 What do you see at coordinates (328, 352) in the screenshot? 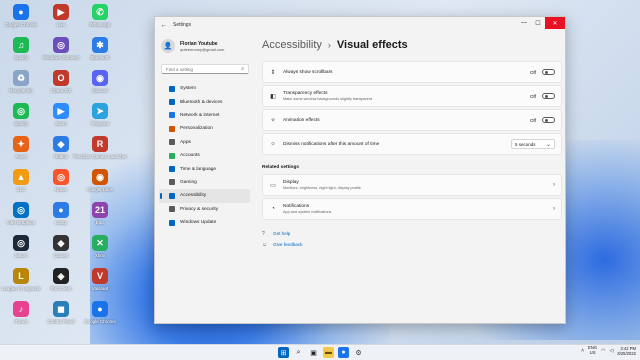
I see `file-explorer-icon: ▬` at bounding box center [328, 352].